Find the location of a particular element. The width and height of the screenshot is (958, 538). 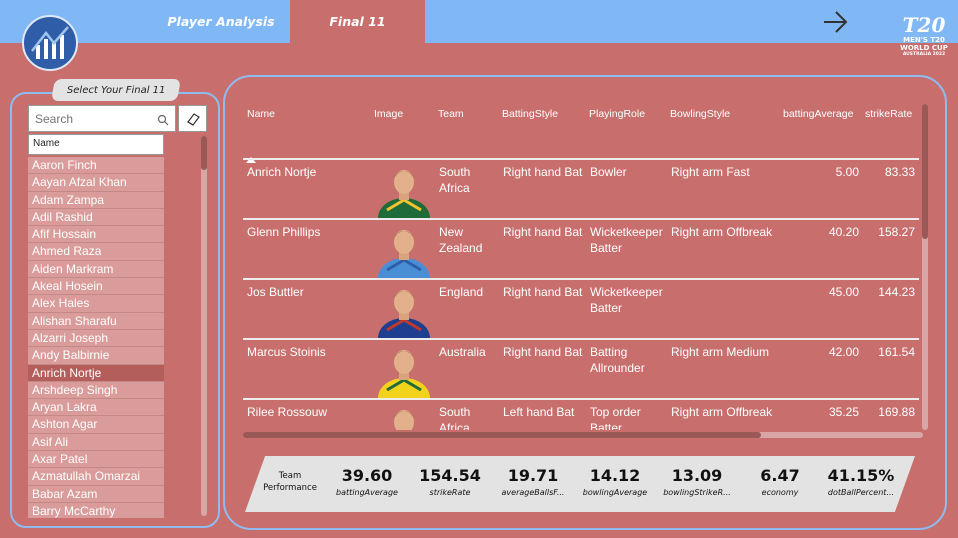

kpi-value: 14.12 is located at coordinates (615, 475).